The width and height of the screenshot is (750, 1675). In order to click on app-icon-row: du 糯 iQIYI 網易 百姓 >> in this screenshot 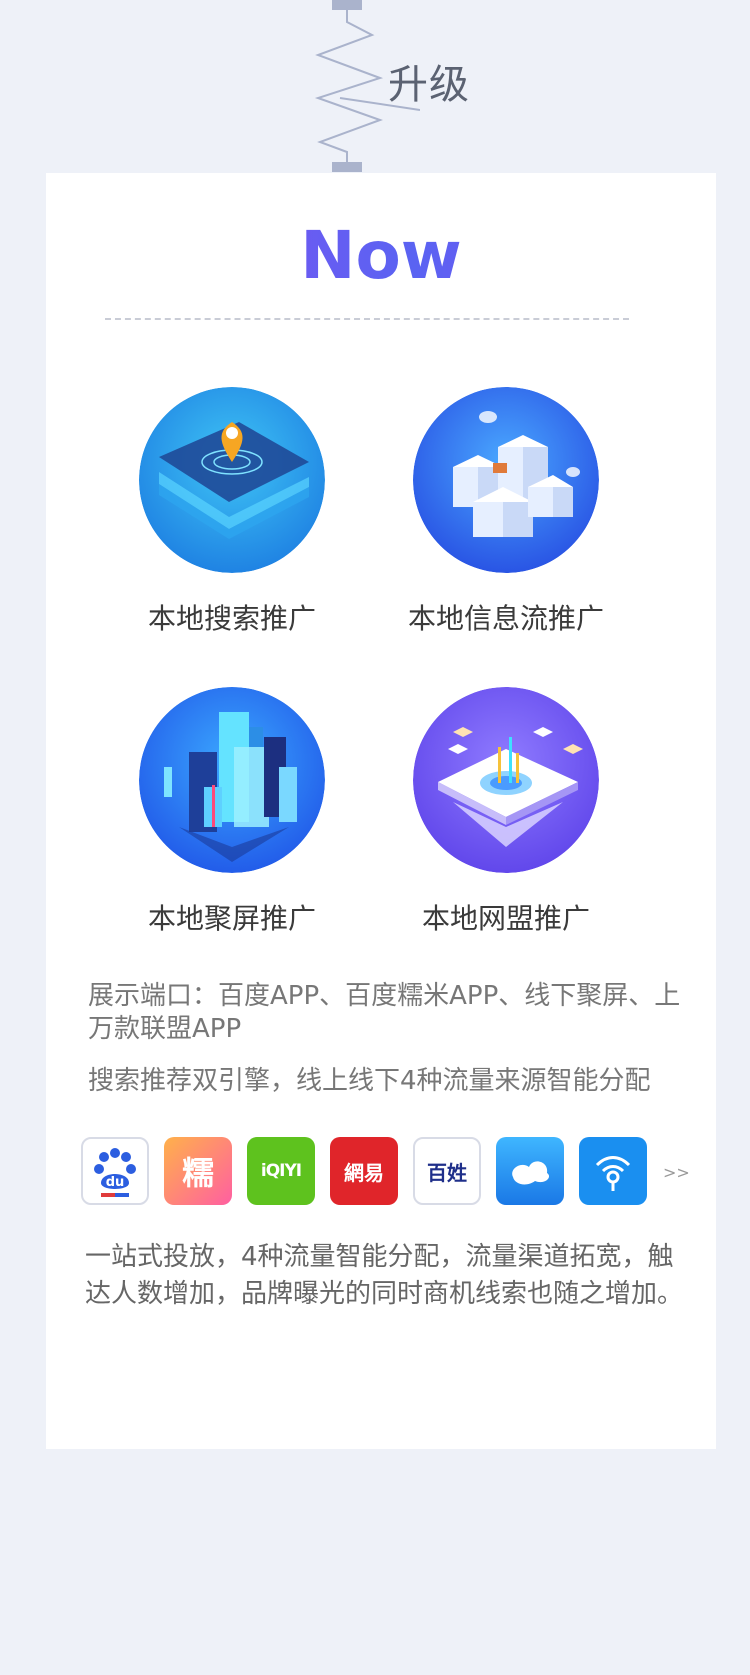, I will do `click(386, 1173)`.